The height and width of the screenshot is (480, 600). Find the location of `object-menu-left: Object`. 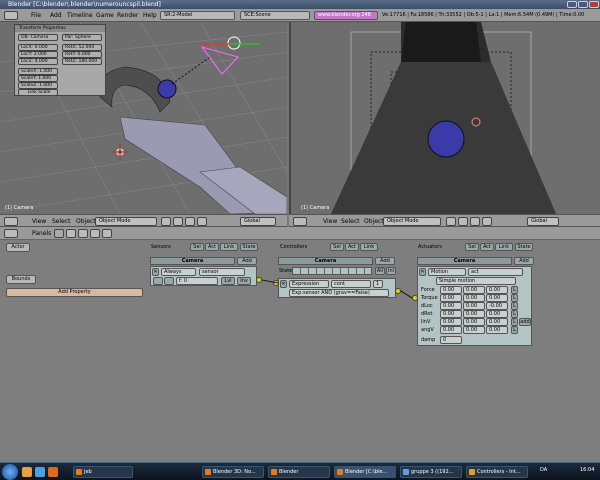

object-menu-left: Object is located at coordinates (86, 221).